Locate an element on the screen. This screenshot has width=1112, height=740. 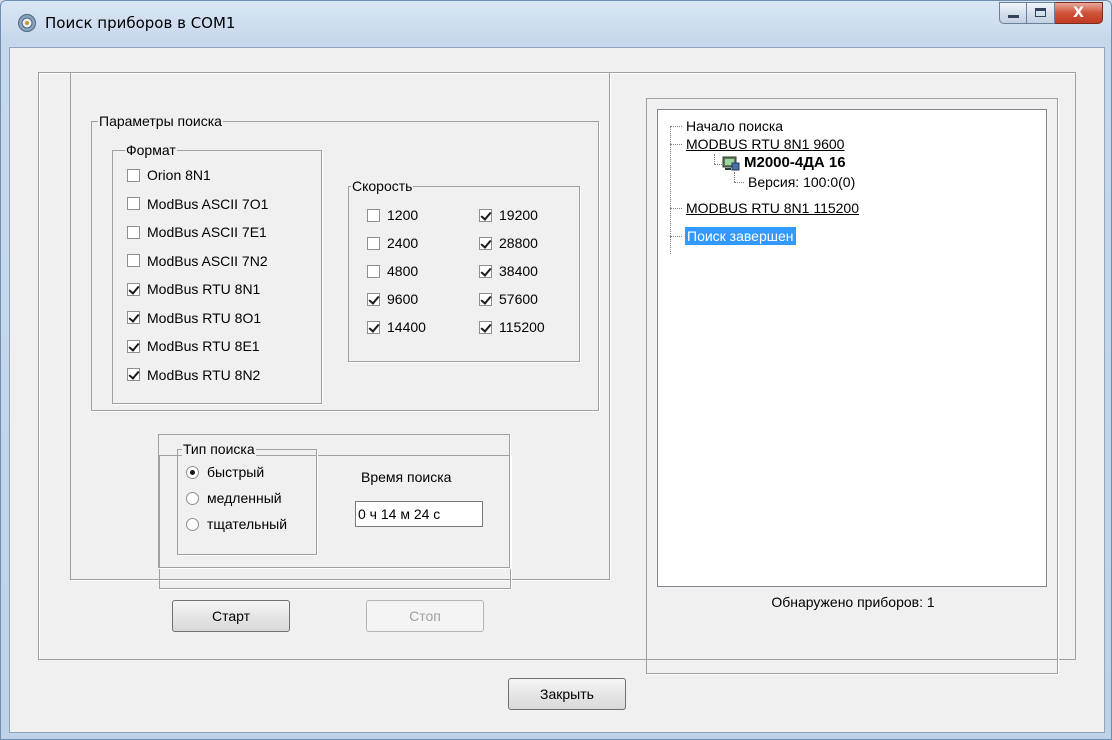
speed-checkbox: 57600 is located at coordinates (508, 299).